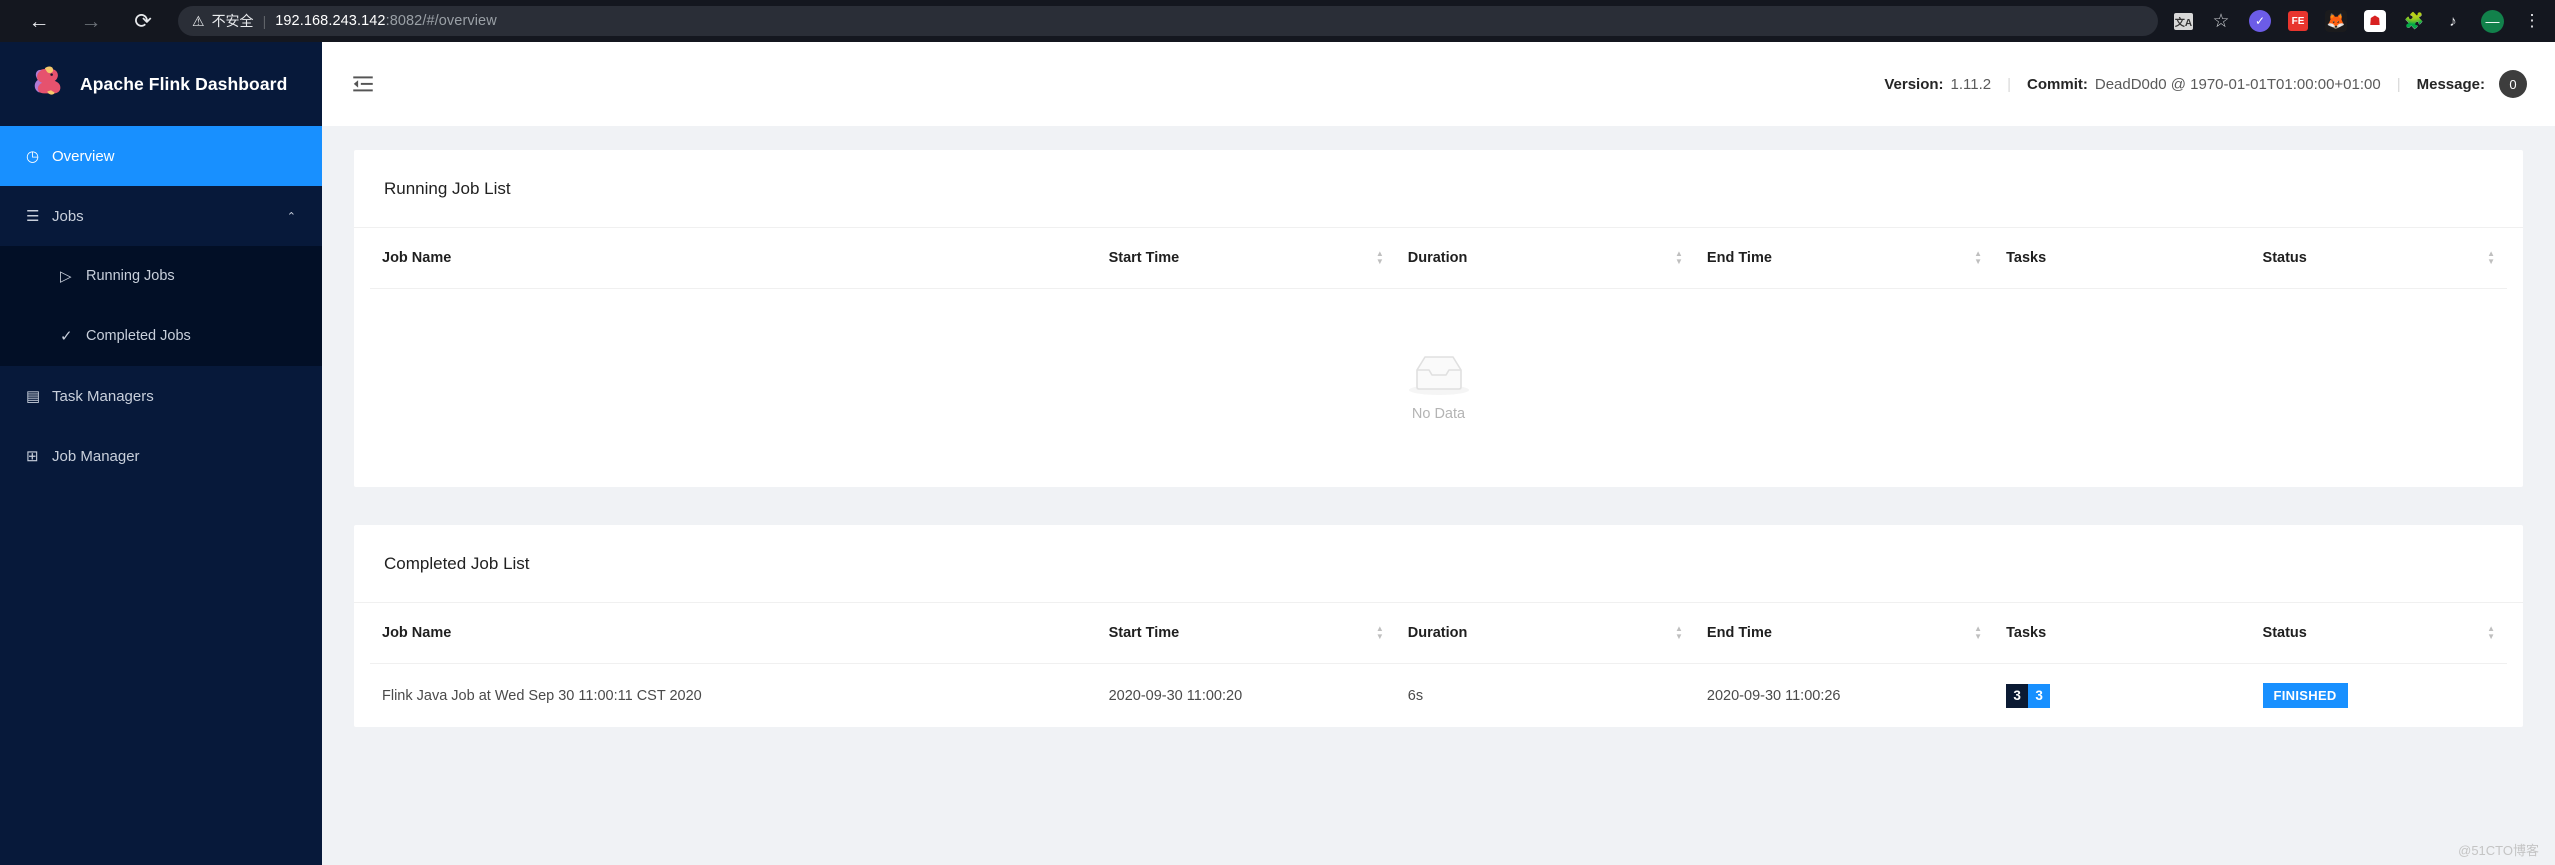 The image size is (2555, 865). Describe the element at coordinates (2305, 695) in the screenshot. I see `status-badge: FINISHED` at that location.